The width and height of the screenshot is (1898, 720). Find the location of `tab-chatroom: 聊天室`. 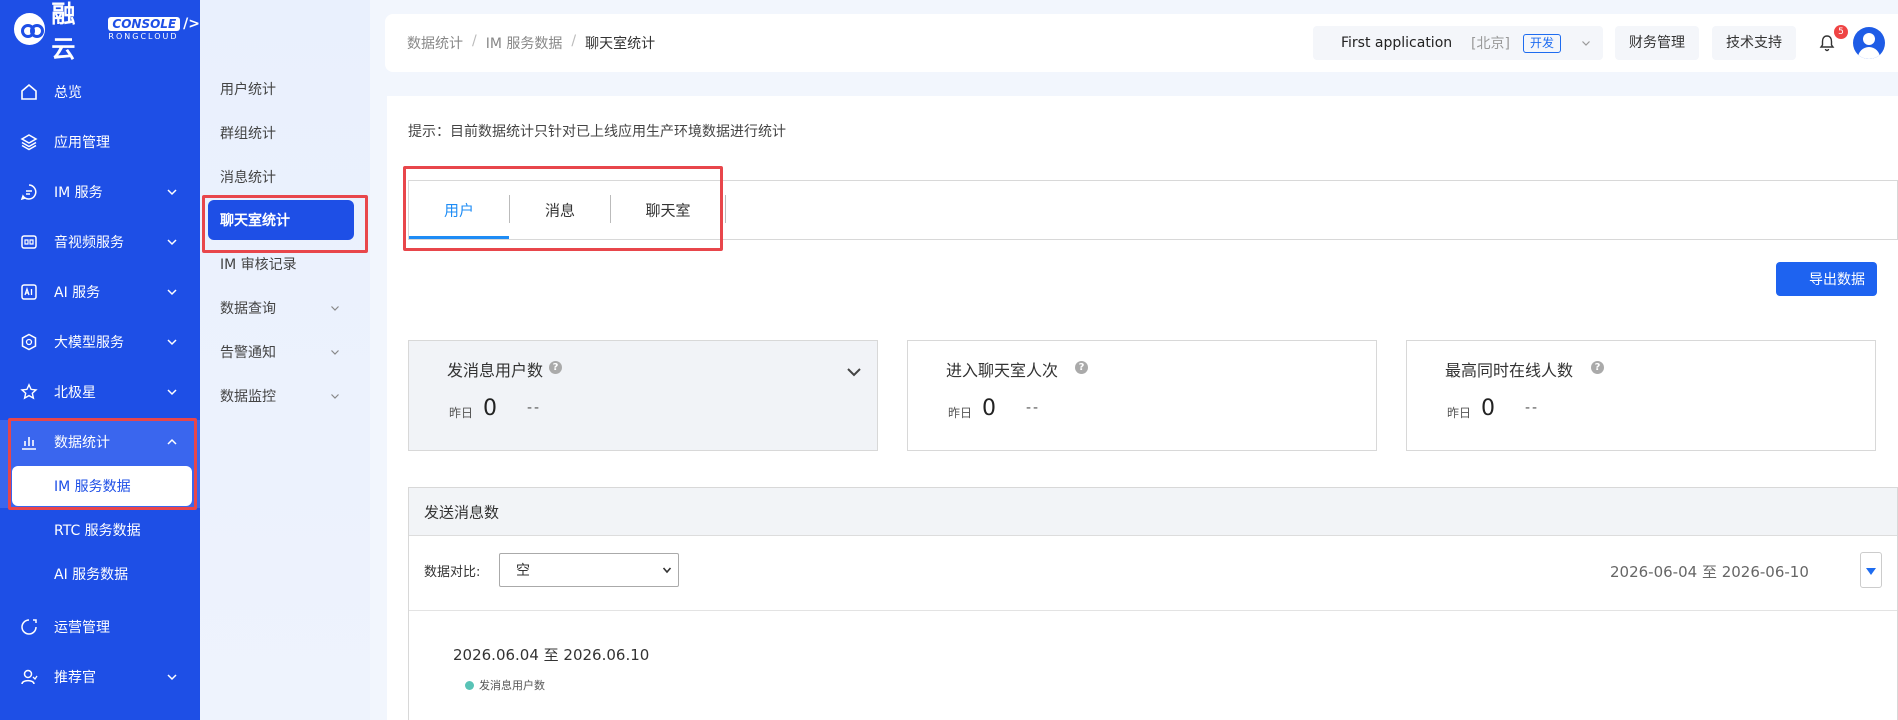

tab-chatroom: 聊天室 is located at coordinates (668, 210).